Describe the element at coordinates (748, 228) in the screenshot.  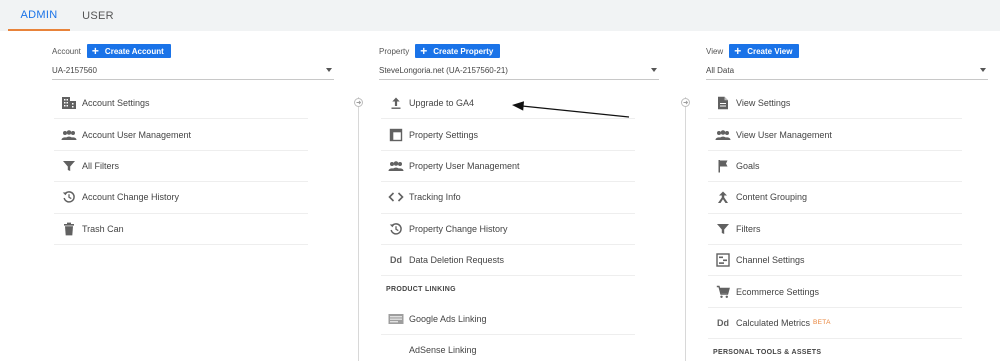
I see `view-filters-label: Filters` at that location.